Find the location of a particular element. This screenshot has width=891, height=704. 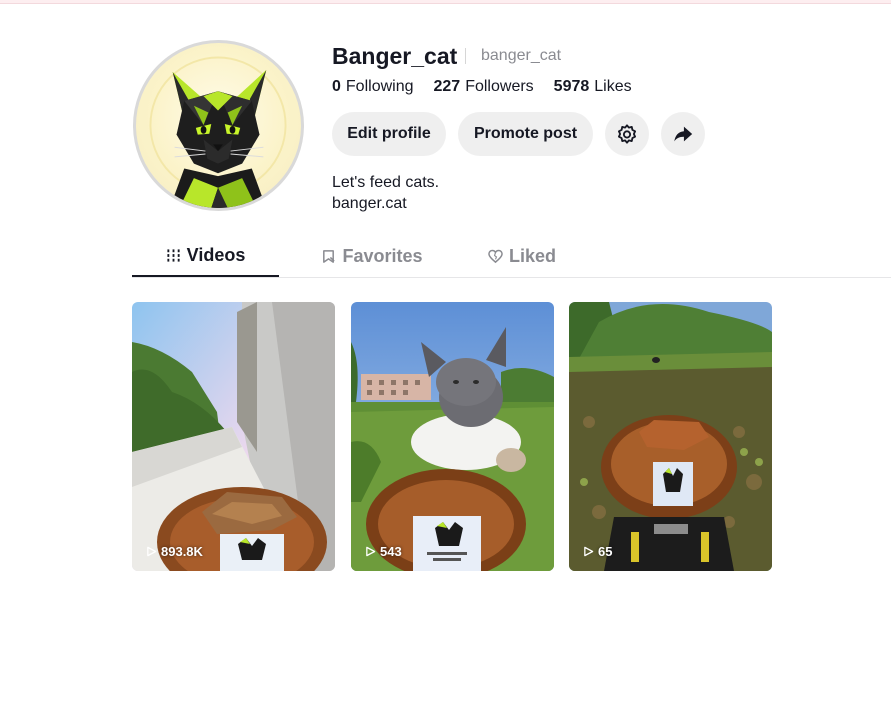

following-count: 0 is located at coordinates (336, 86).